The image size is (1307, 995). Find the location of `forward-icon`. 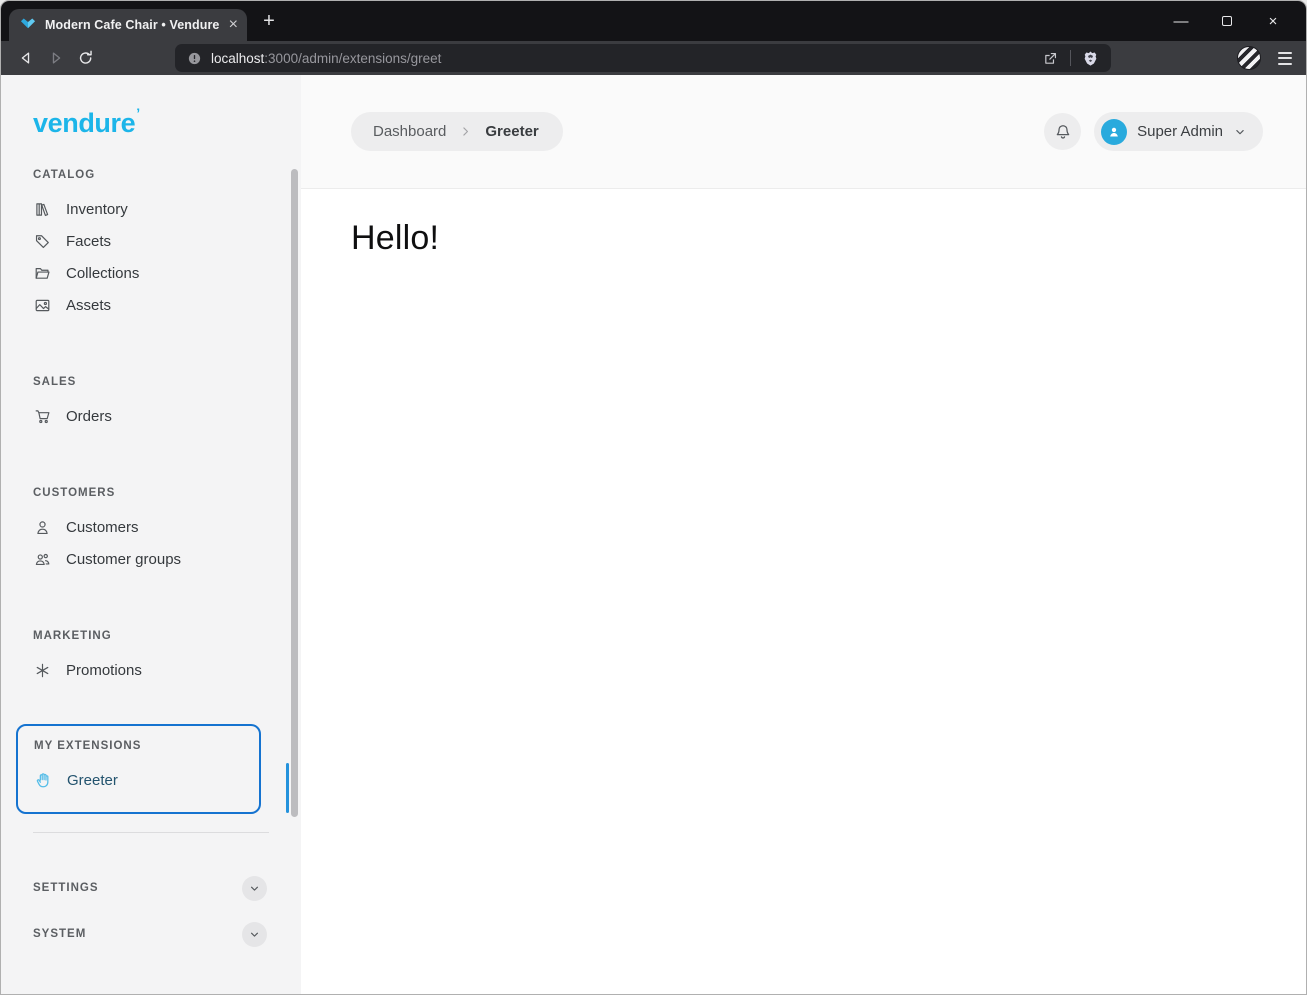

forward-icon is located at coordinates (56, 58).